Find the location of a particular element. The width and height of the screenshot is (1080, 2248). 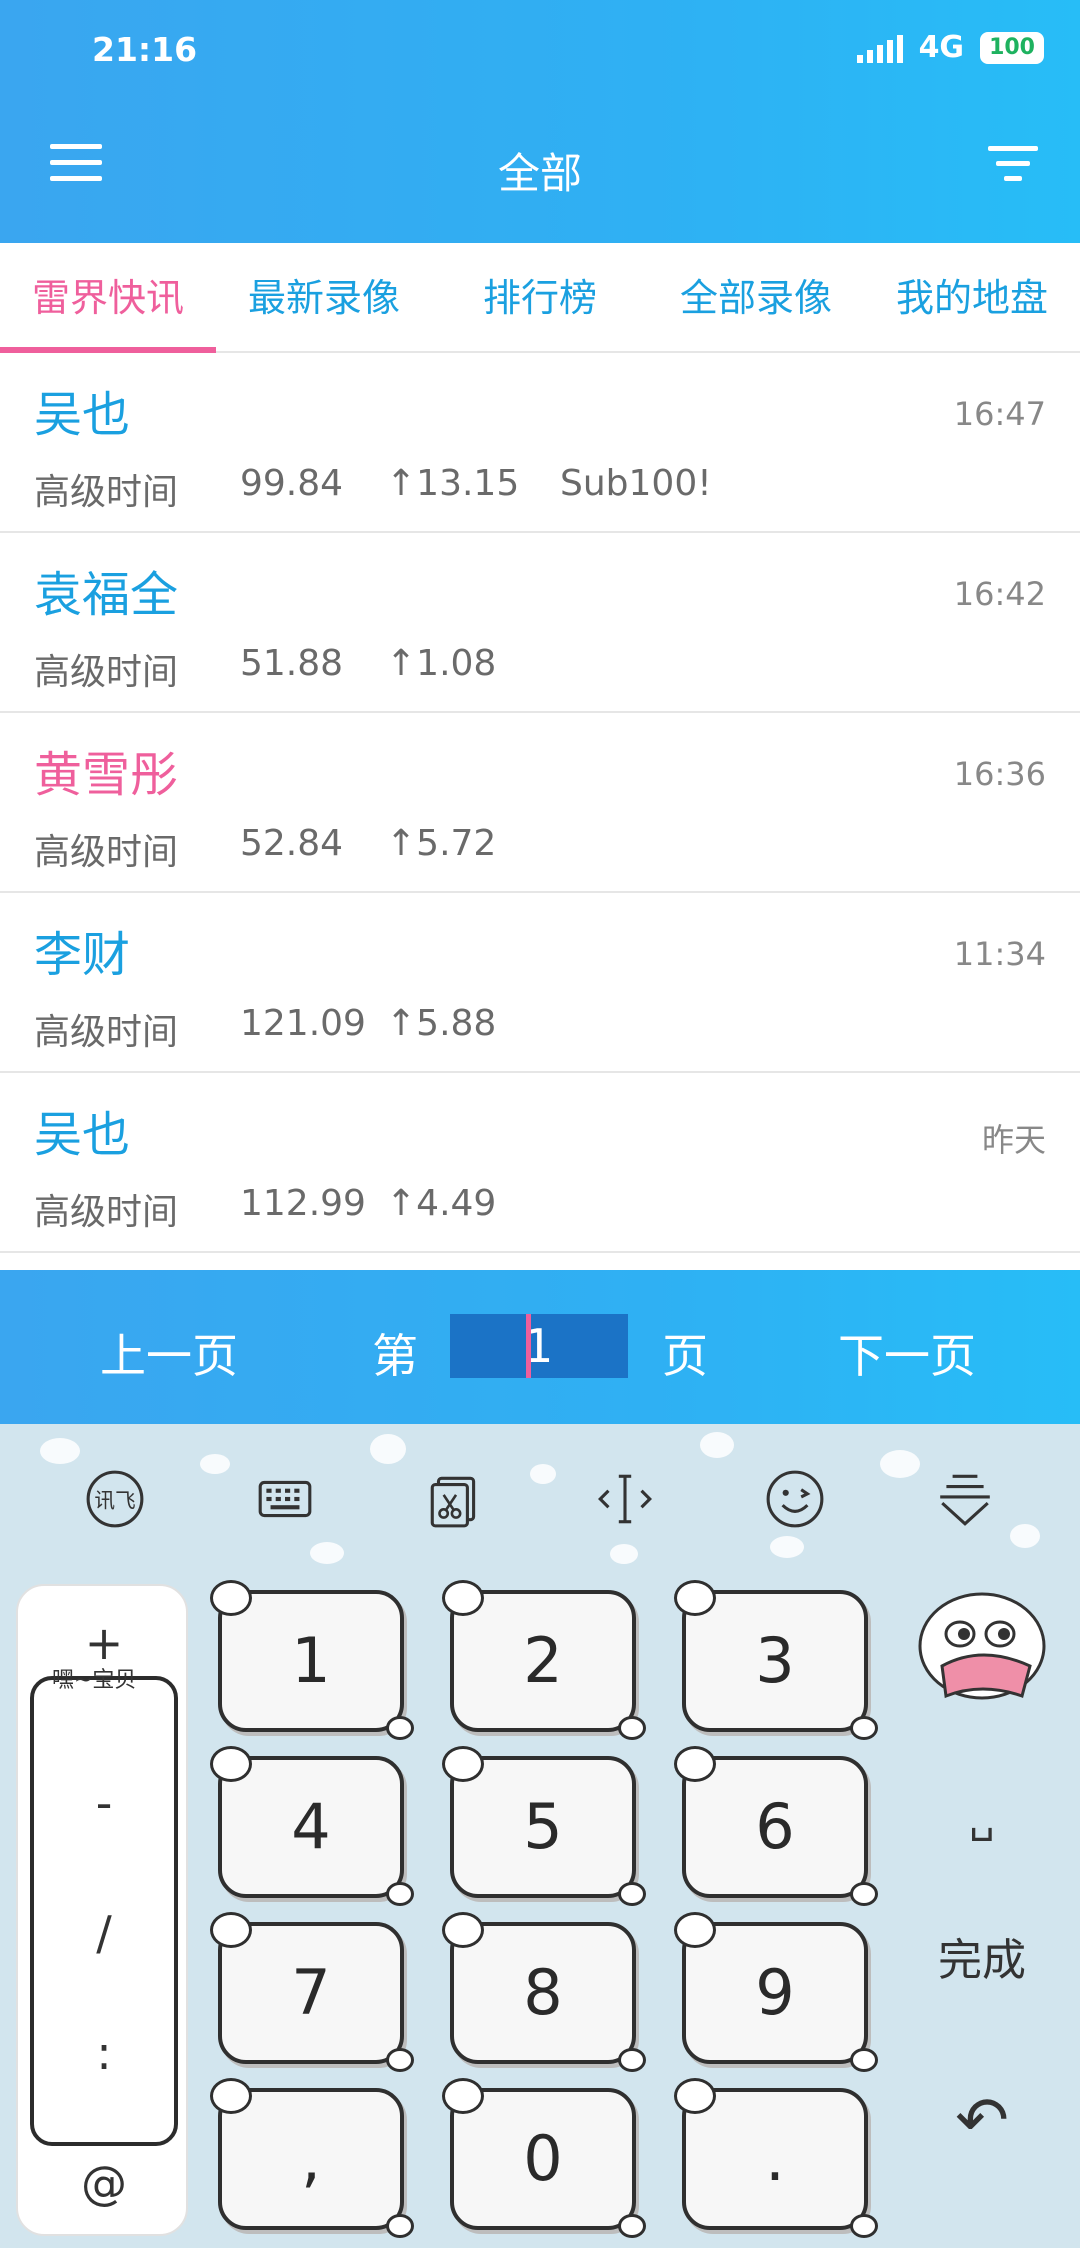

battery-level: 100 is located at coordinates (1012, 47).